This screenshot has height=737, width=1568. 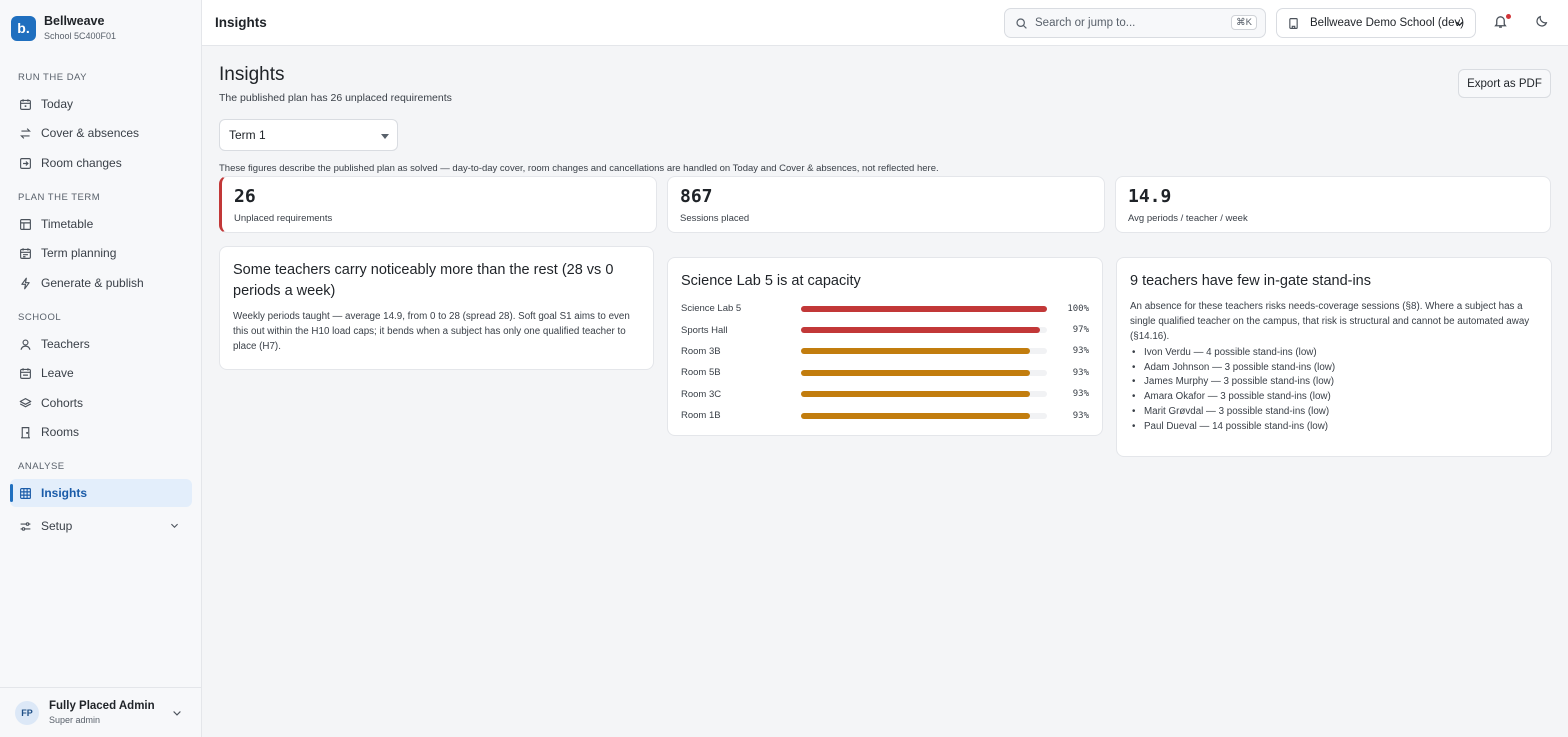 I want to click on notification-dot, so click(x=1508, y=16).